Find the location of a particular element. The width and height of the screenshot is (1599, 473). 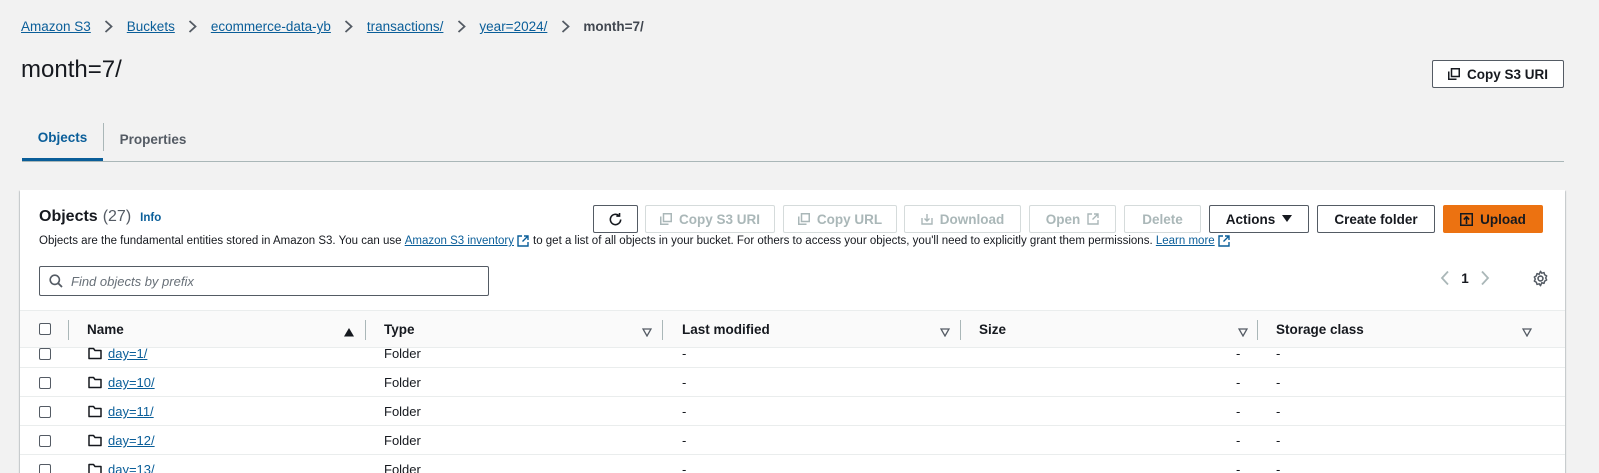

refresh-icon is located at coordinates (615, 219).